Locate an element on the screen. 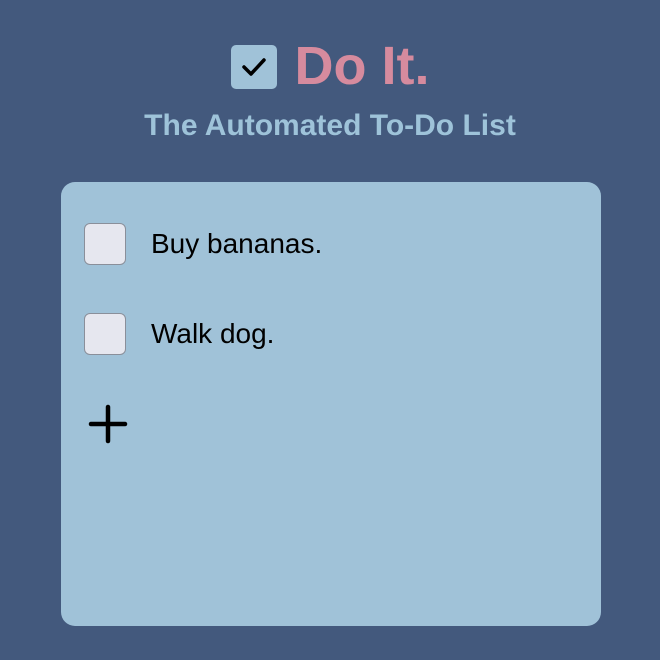 This screenshot has width=660, height=660. add-task-button is located at coordinates (108, 424).